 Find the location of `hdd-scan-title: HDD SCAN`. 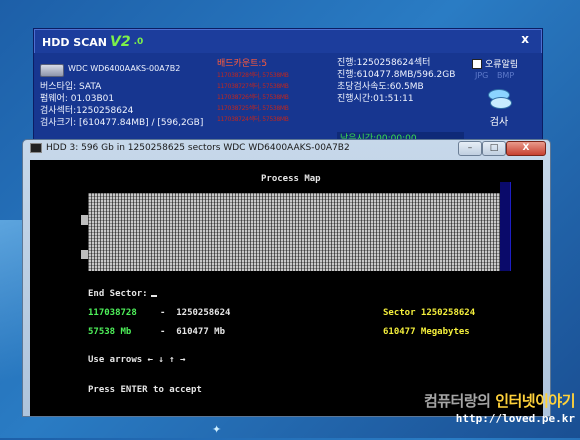

hdd-scan-title: HDD SCAN is located at coordinates (75, 42).